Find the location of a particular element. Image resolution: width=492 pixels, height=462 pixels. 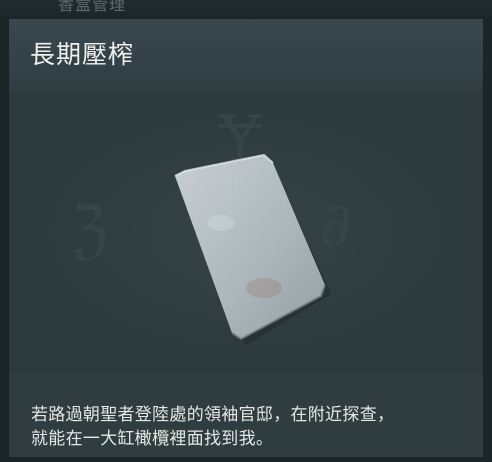

header-partial-text: 香盒管理 is located at coordinates (92, 7).